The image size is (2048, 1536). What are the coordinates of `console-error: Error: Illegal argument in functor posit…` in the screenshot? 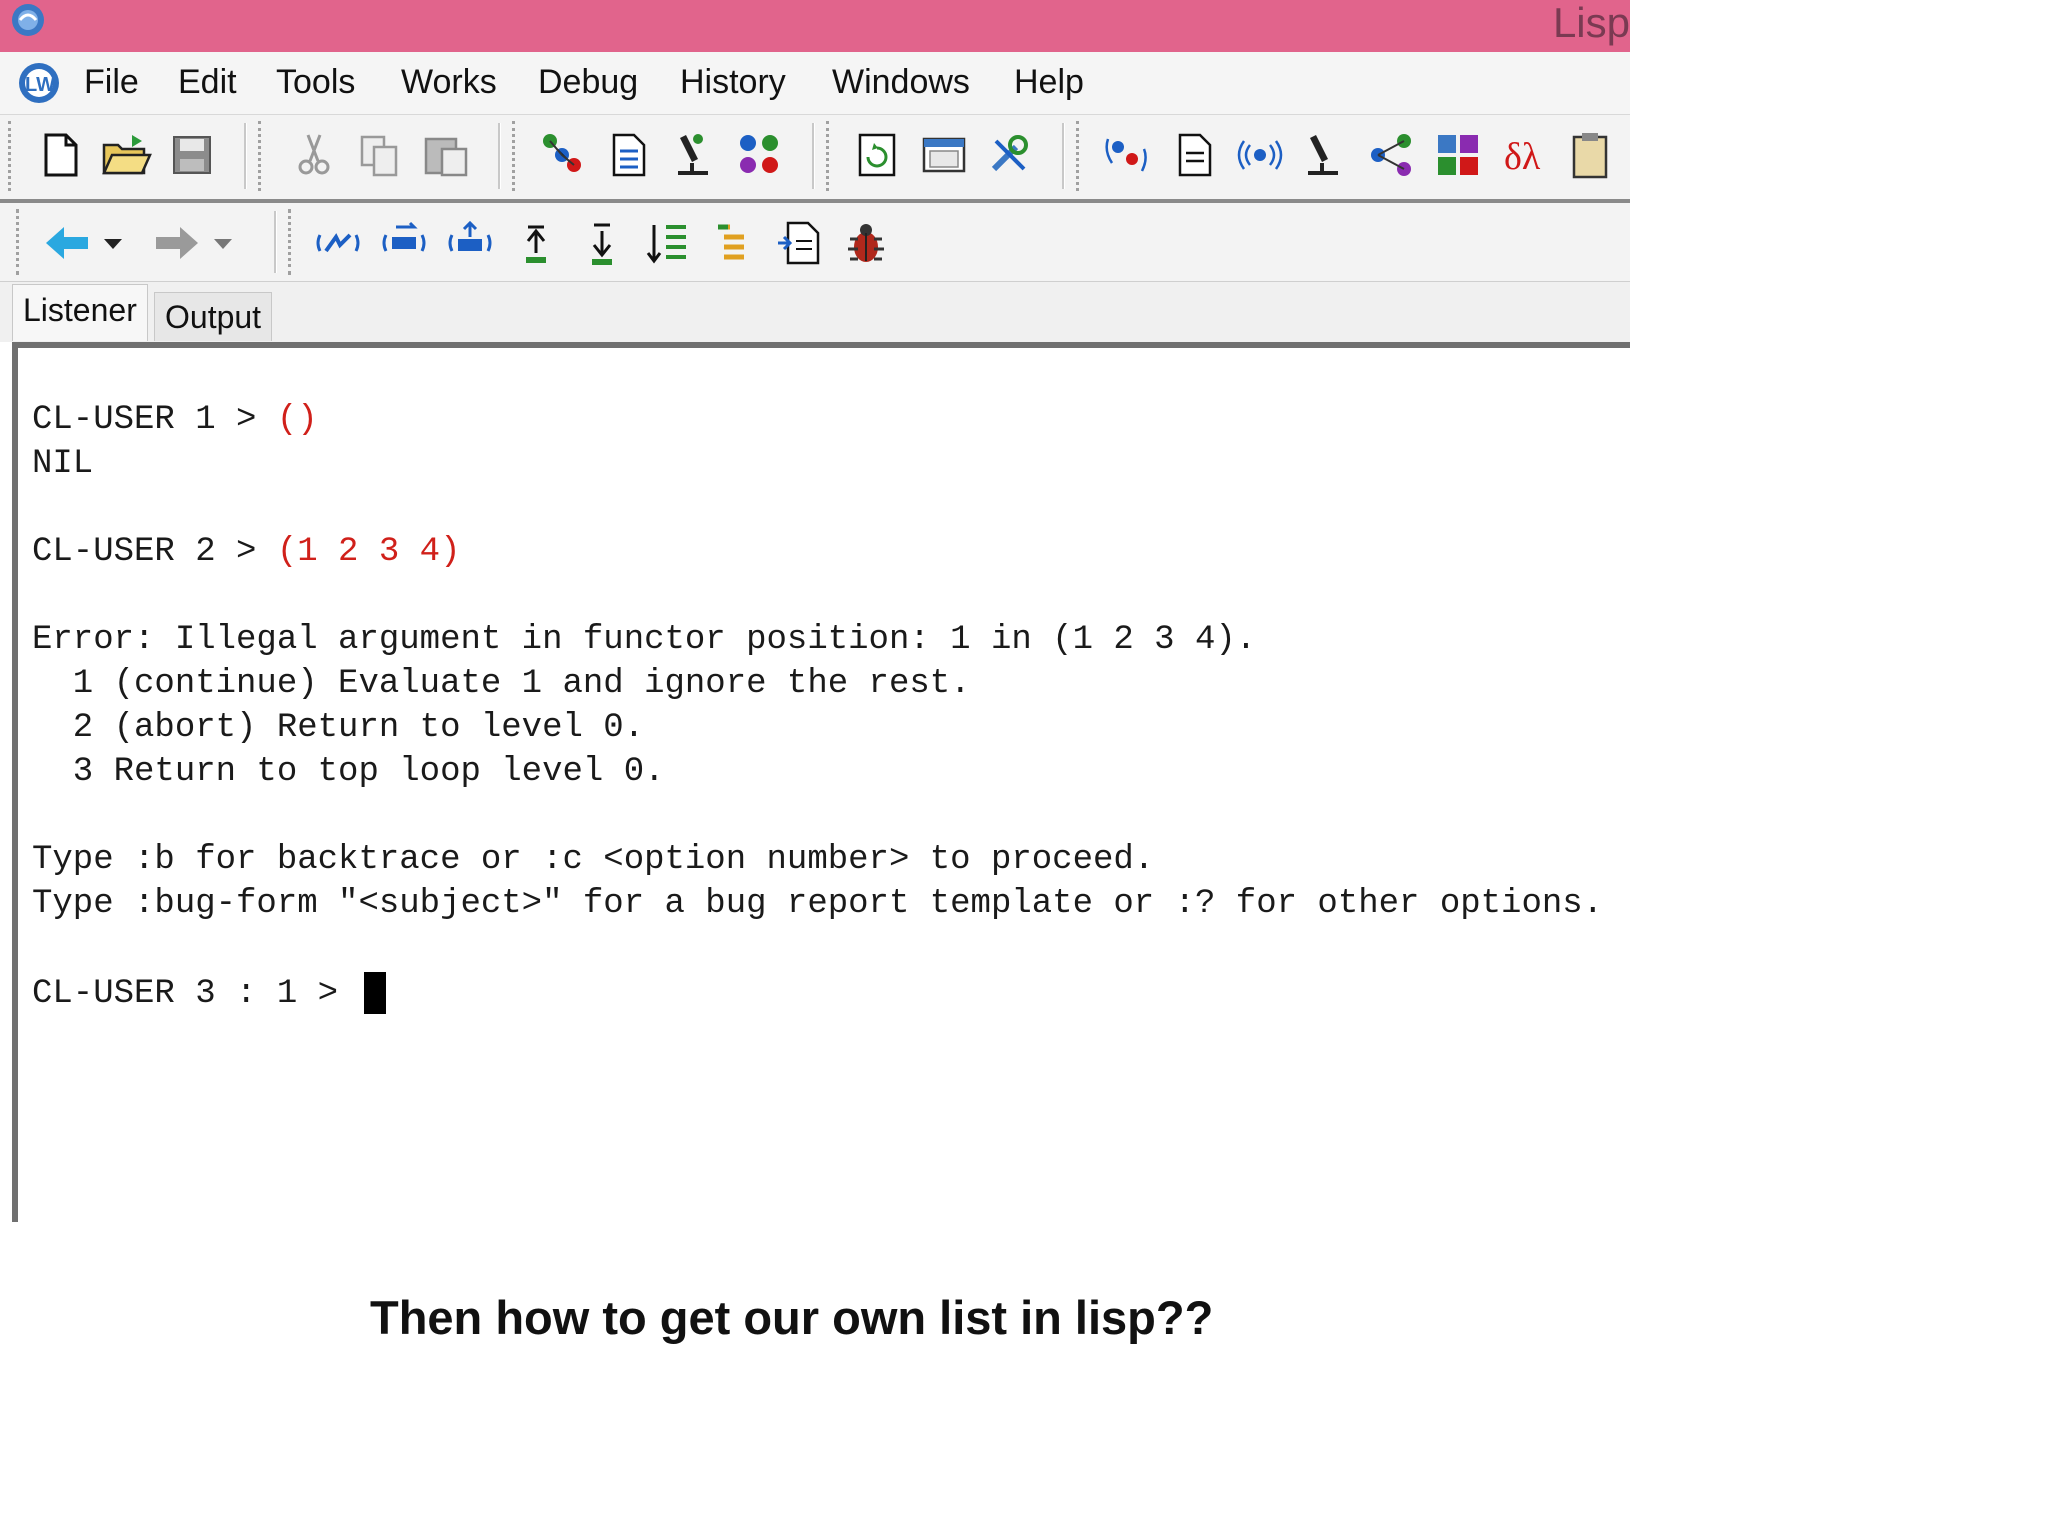 It's located at (644, 640).